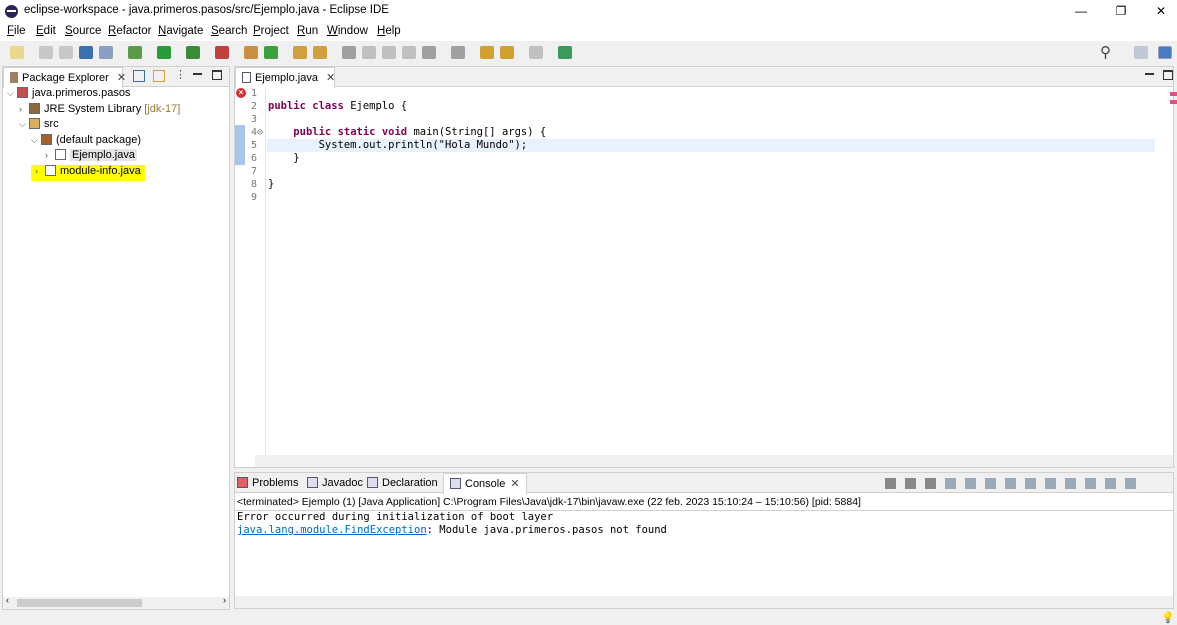 The image size is (1177, 625). Describe the element at coordinates (1105, 52) in the screenshot. I see `search-icon: ⚲` at that location.